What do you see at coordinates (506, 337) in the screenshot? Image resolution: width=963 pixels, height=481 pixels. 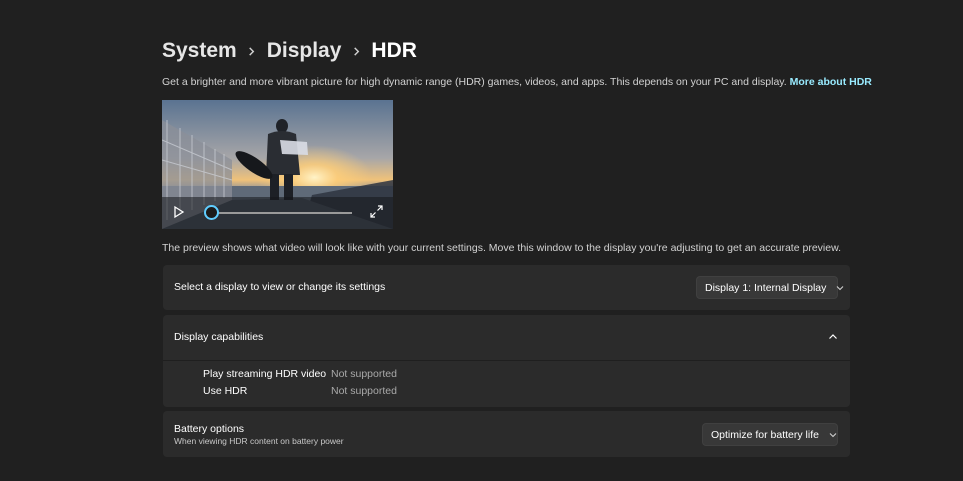 I see `display-capabilities-header: Display capabilities` at bounding box center [506, 337].